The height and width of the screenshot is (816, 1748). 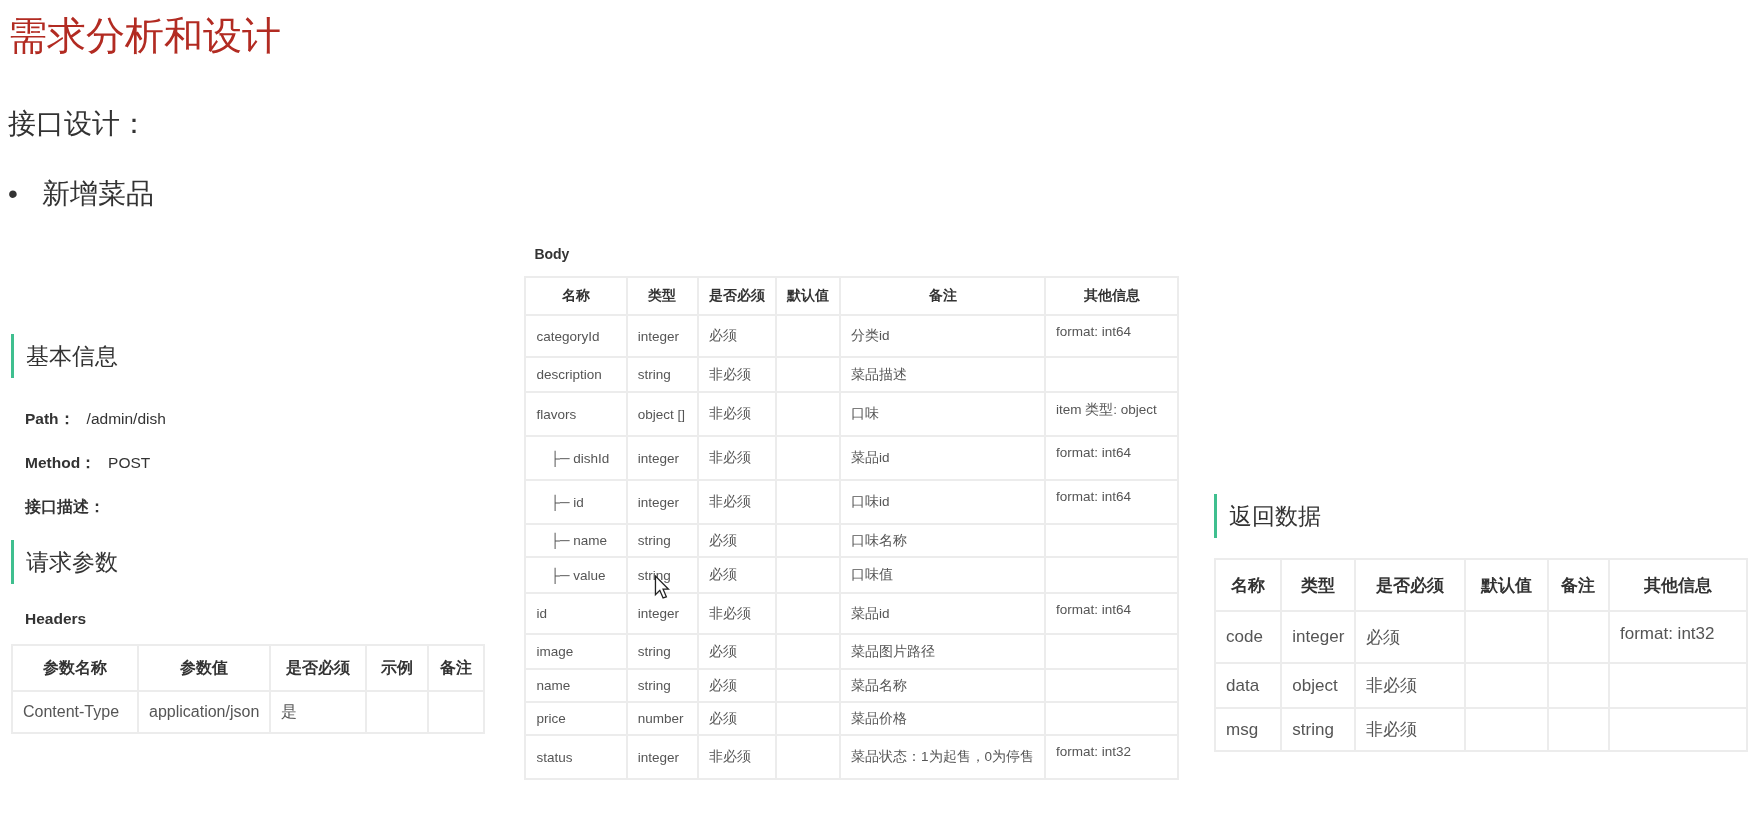 What do you see at coordinates (577, 575) in the screenshot?
I see `table-cell-text: ├─ value` at bounding box center [577, 575].